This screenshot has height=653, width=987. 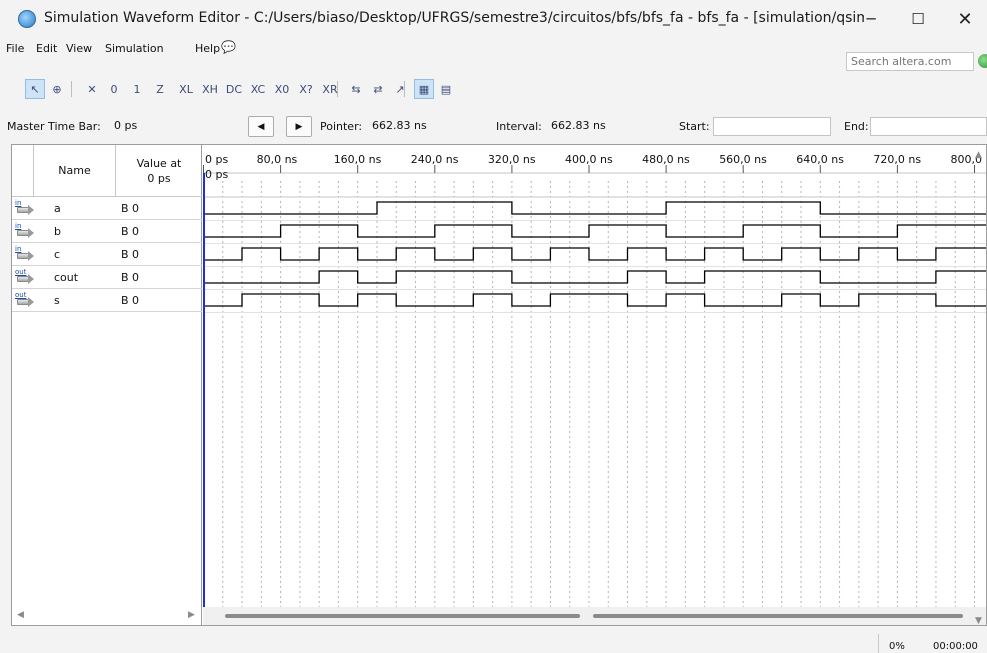 What do you see at coordinates (878, 643) in the screenshot?
I see `status-divider` at bounding box center [878, 643].